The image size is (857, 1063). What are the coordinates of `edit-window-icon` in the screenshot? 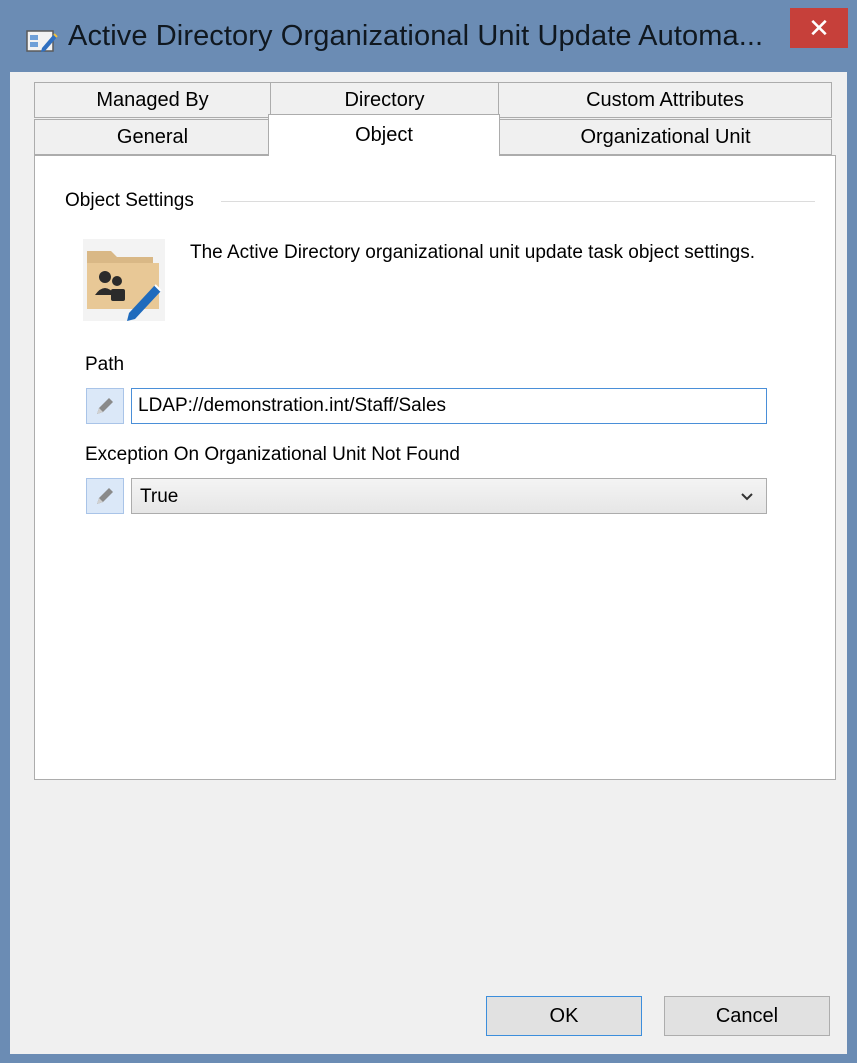 It's located at (42, 41).